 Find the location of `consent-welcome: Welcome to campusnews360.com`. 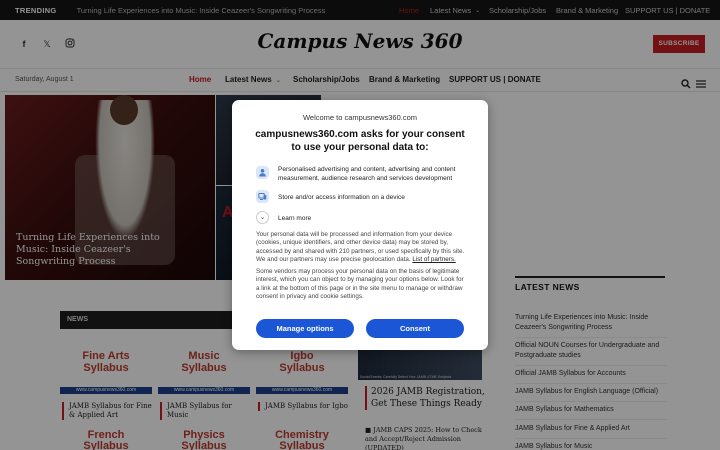

consent-welcome: Welcome to campusnews360.com is located at coordinates (360, 117).